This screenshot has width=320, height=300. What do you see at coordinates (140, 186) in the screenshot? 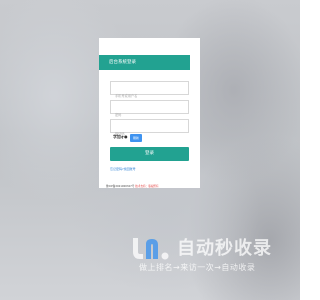
I see `footer-link-support: 技术支持` at bounding box center [140, 186].